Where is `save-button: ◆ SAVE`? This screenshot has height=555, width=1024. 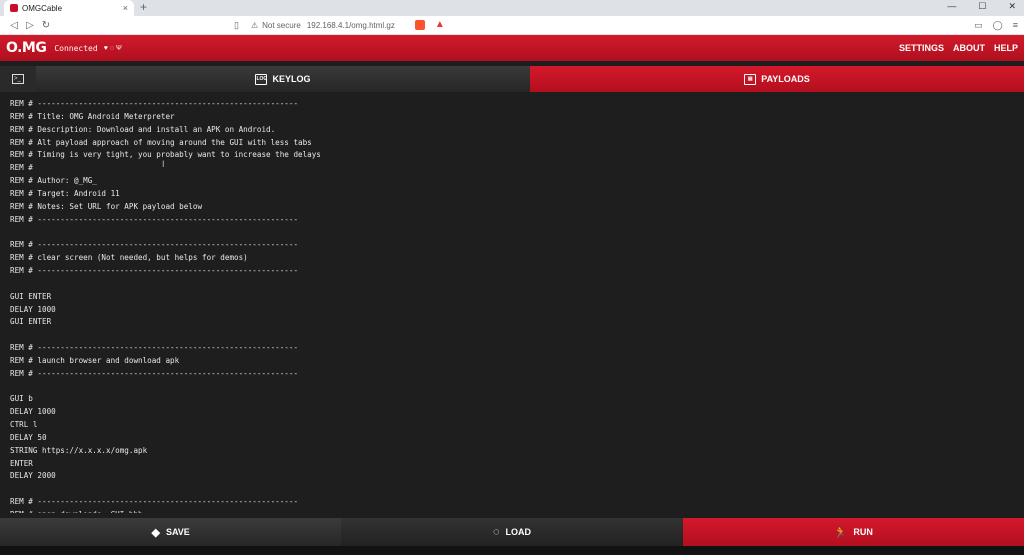 save-button: ◆ SAVE is located at coordinates (171, 532).